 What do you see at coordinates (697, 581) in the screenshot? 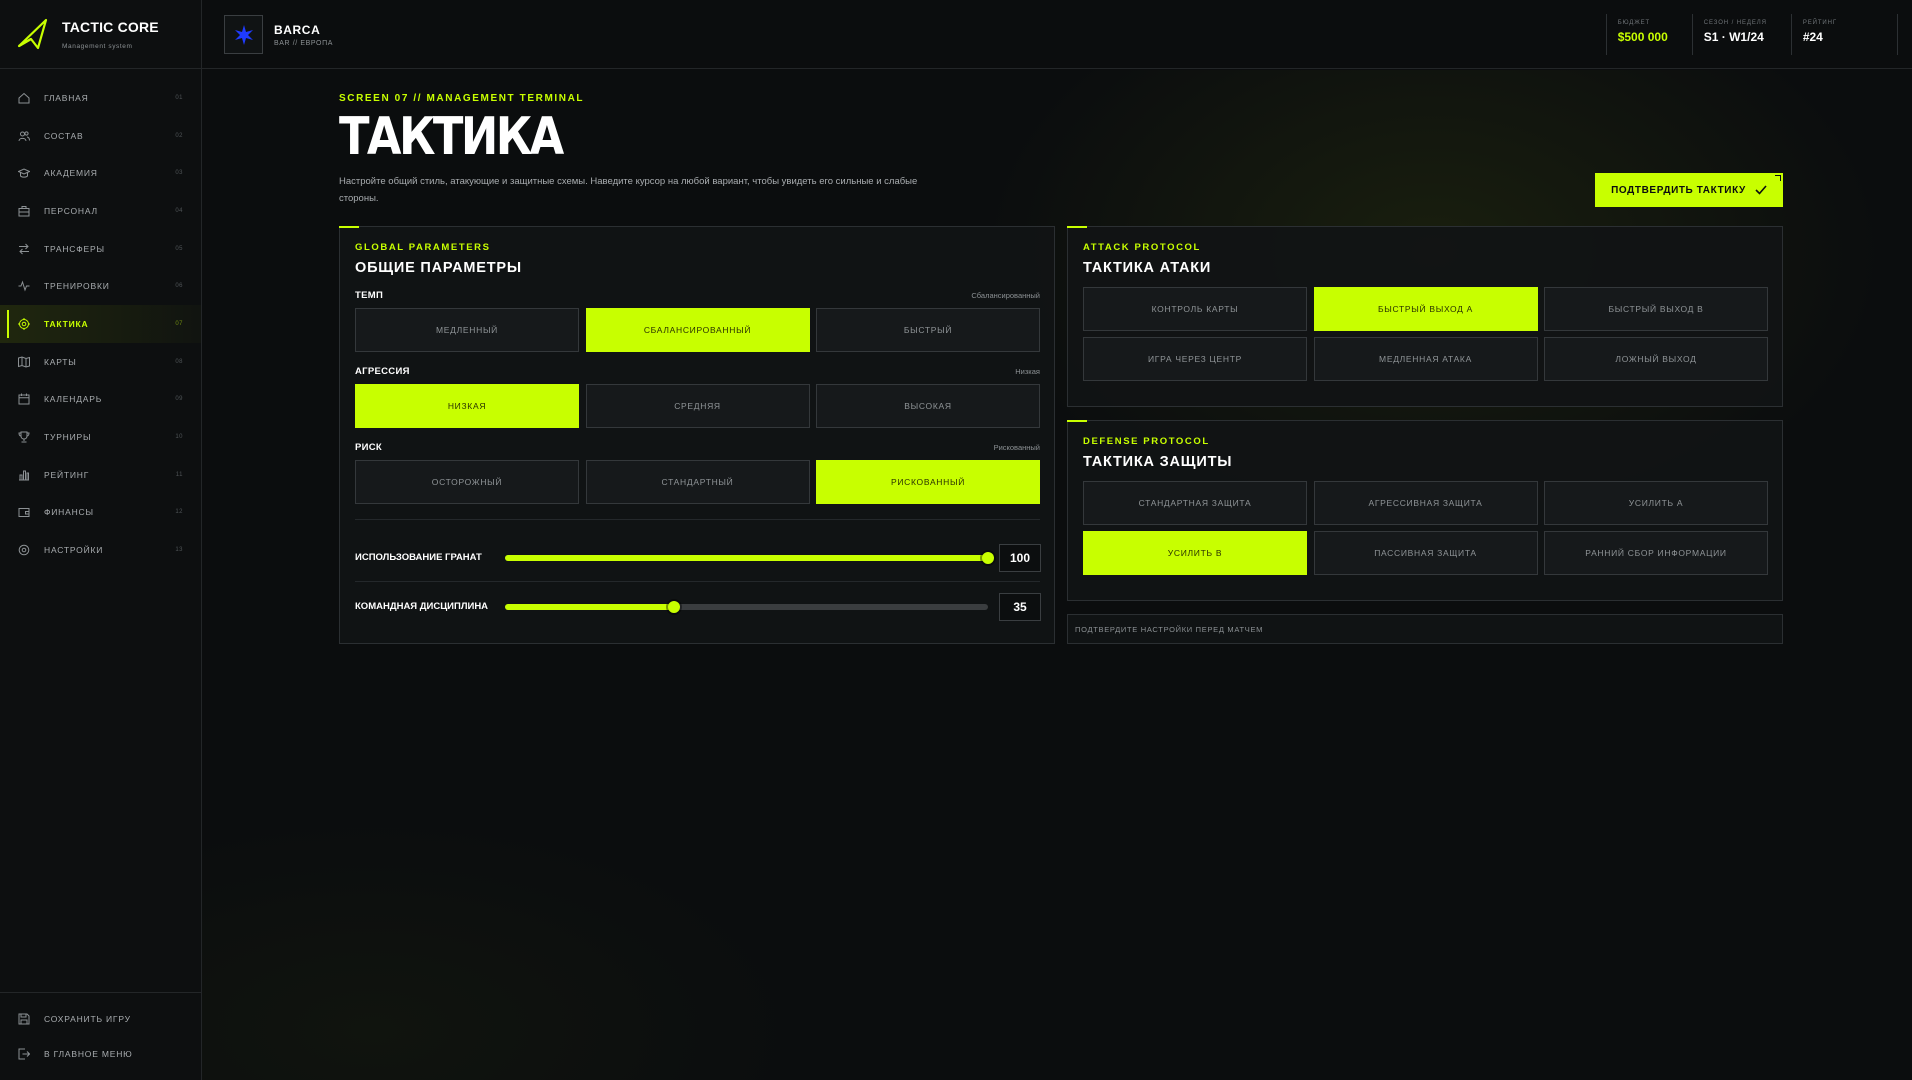
I see `divider` at bounding box center [697, 581].